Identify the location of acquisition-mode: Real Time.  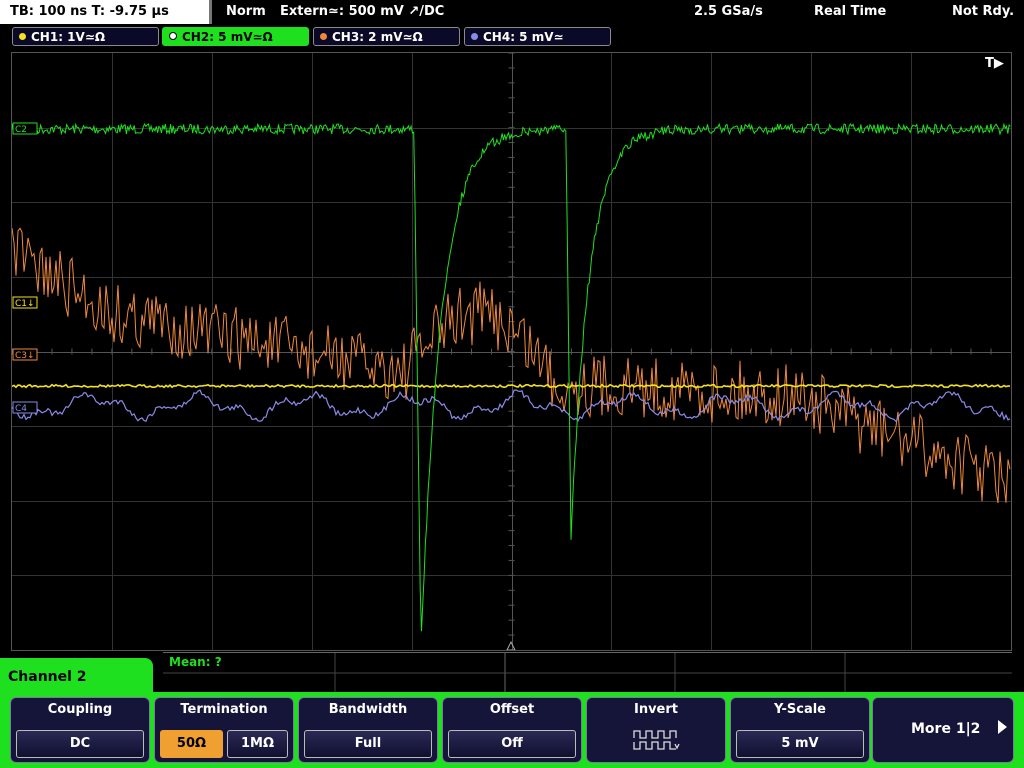
(850, 11).